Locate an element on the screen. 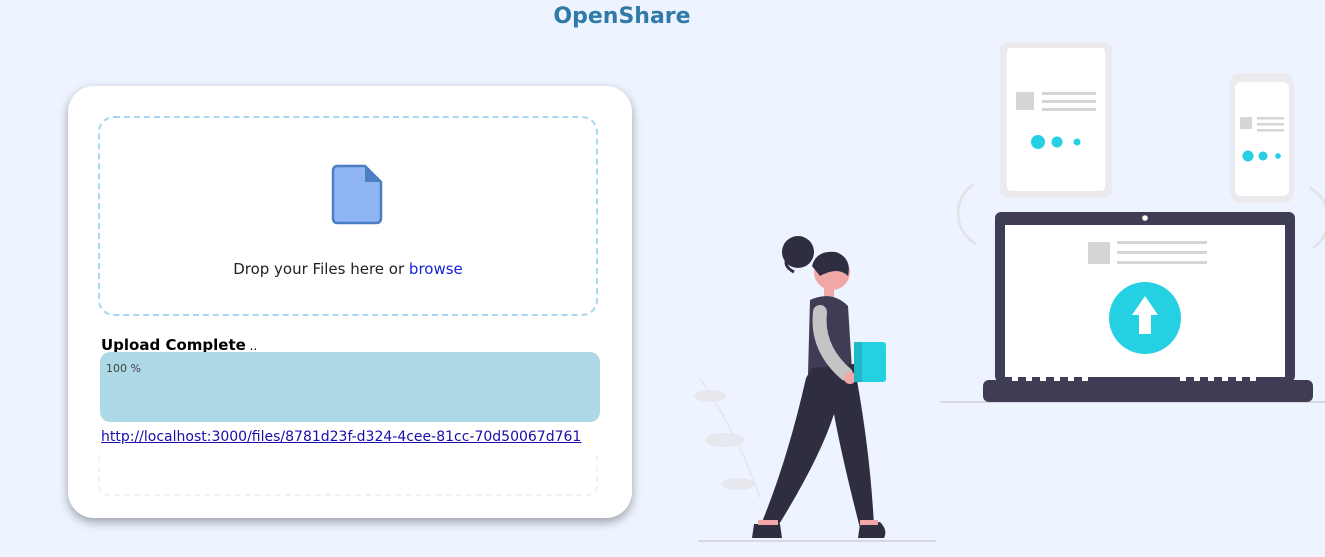 This screenshot has height=557, width=1325. progress-bar: 100 % is located at coordinates (350, 387).